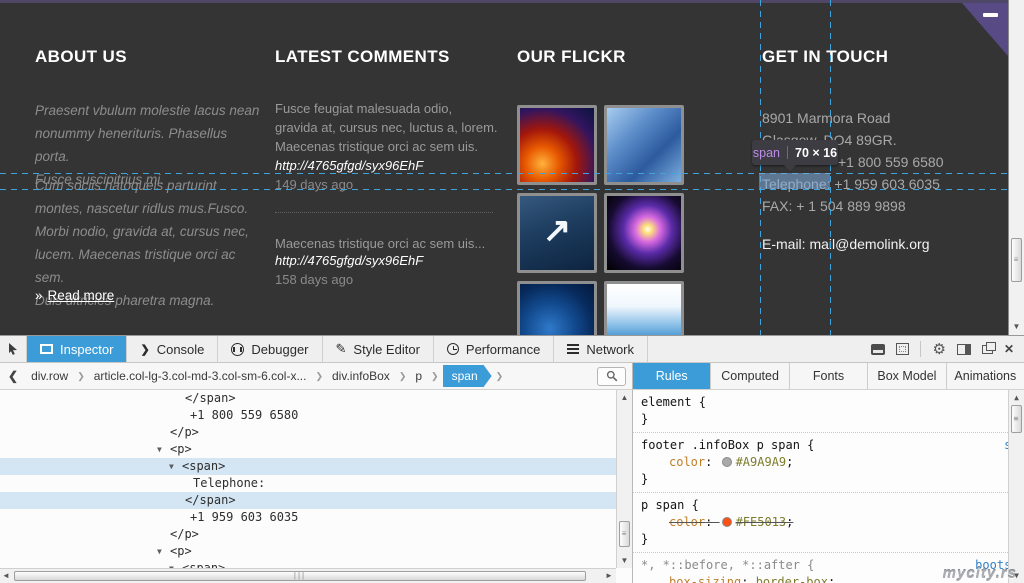 Image resolution: width=1024 pixels, height=583 pixels. What do you see at coordinates (74, 295) in the screenshot?
I see `read-more-link: » Read more` at bounding box center [74, 295].